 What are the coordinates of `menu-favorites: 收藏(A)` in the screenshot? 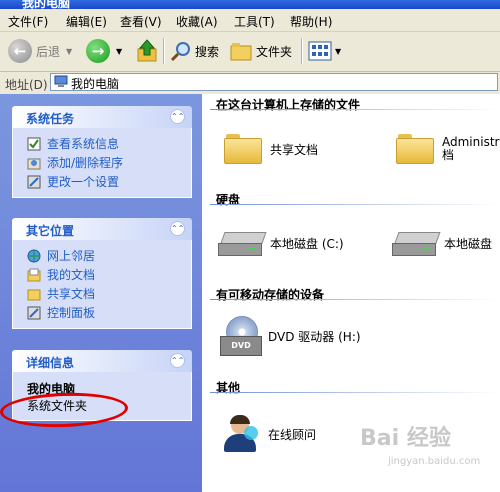 It's located at (197, 21).